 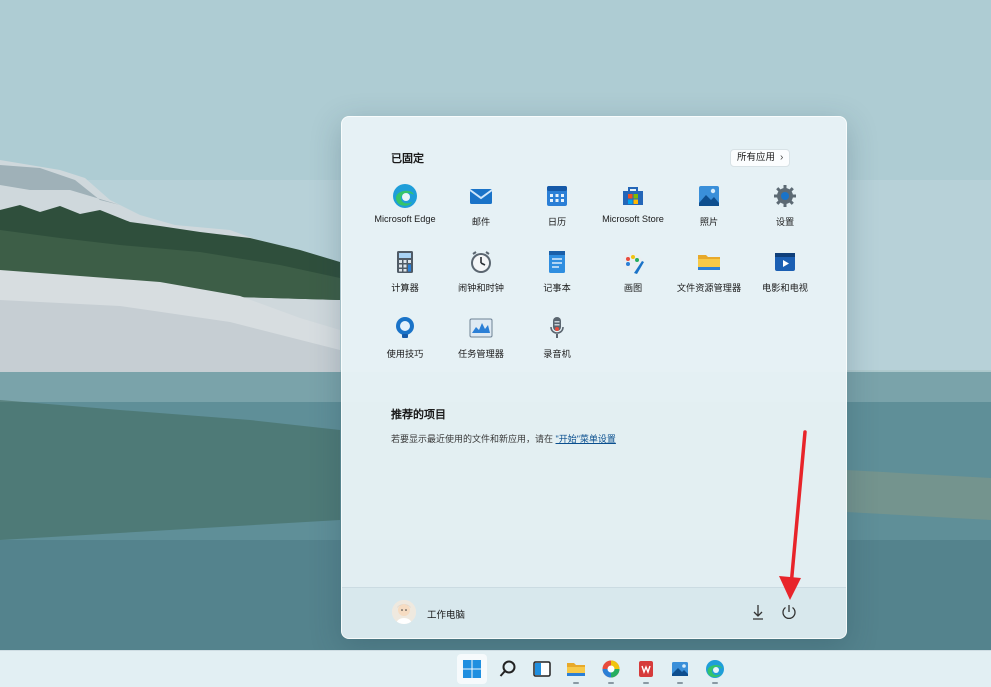 What do you see at coordinates (785, 222) in the screenshot?
I see `app-label: 设置` at bounding box center [785, 222].